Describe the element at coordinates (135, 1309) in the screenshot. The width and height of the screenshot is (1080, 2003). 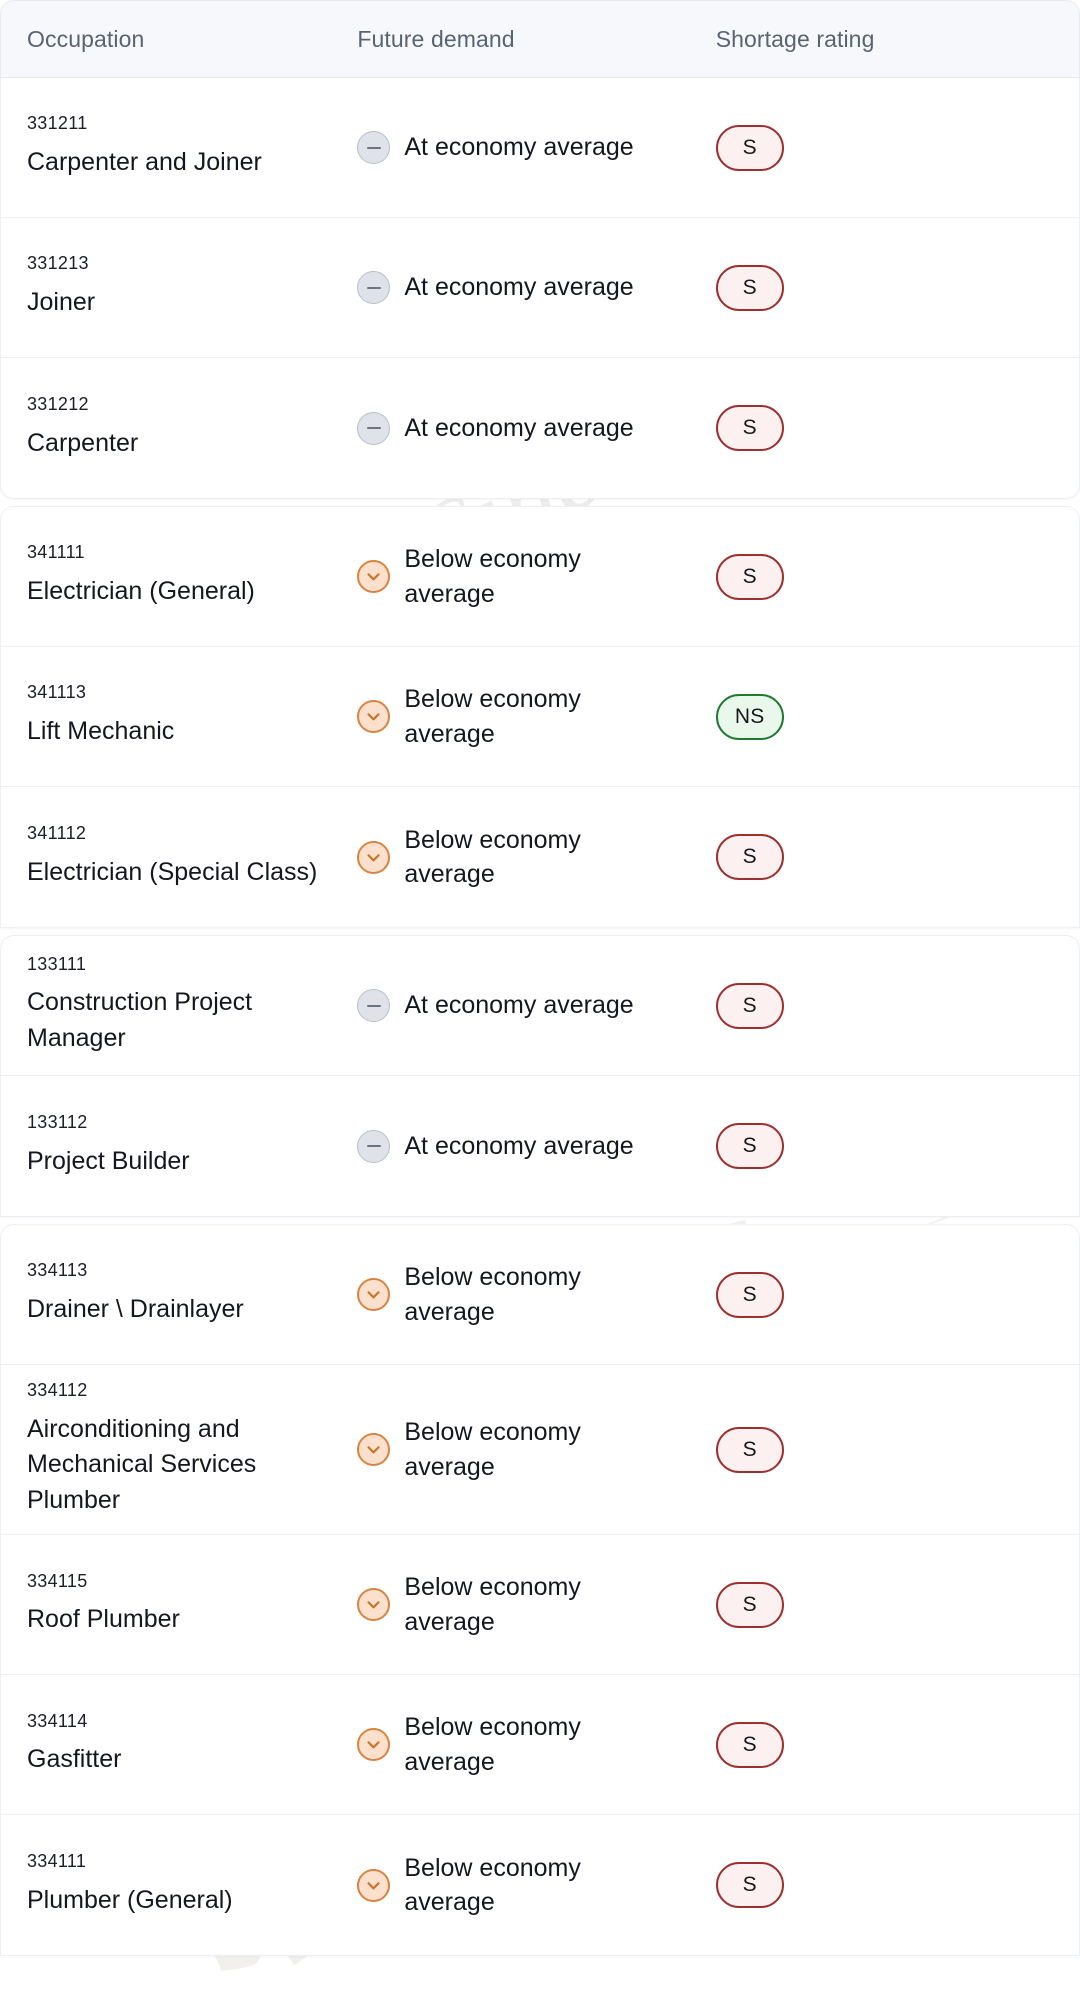
I see `occupation-name: Drainer \ Drainlayer` at that location.